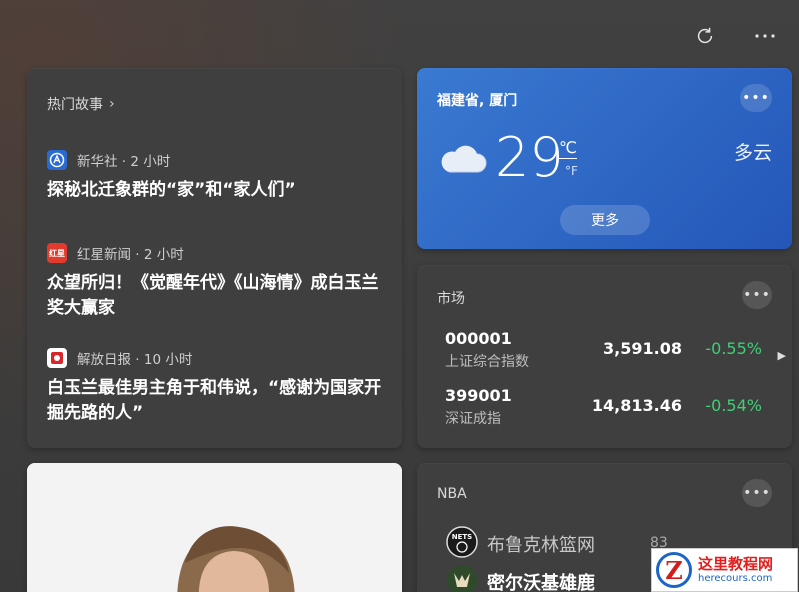 The width and height of the screenshot is (799, 592). I want to click on bucks-logo-icon, so click(462, 577).